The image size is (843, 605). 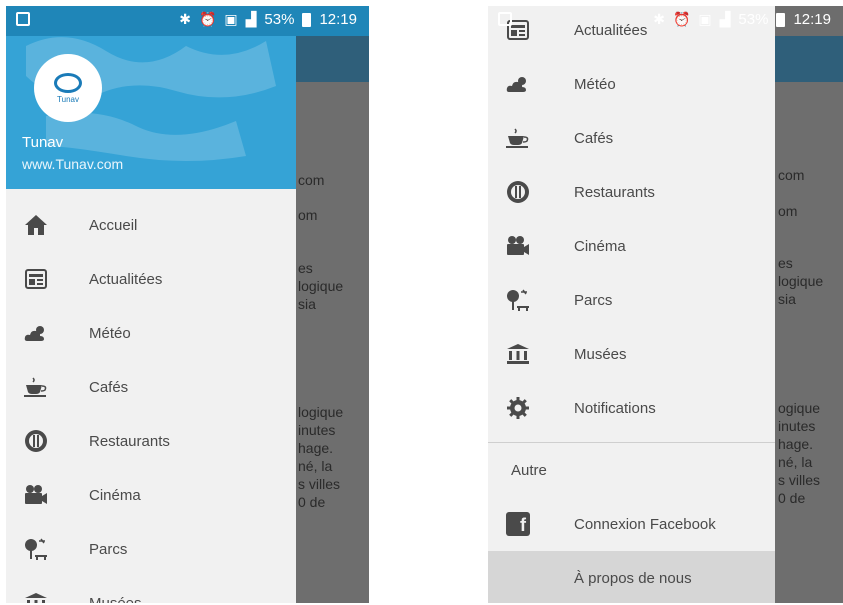 What do you see at coordinates (645, 524) in the screenshot?
I see `menu-item-label: Connexion Facebook` at bounding box center [645, 524].